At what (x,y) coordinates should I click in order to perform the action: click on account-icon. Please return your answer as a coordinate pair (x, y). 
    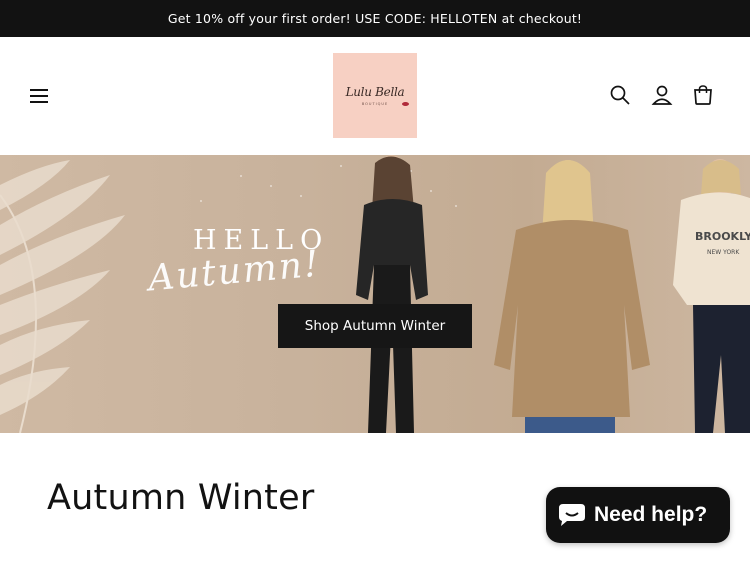
    Looking at the image, I should click on (662, 95).